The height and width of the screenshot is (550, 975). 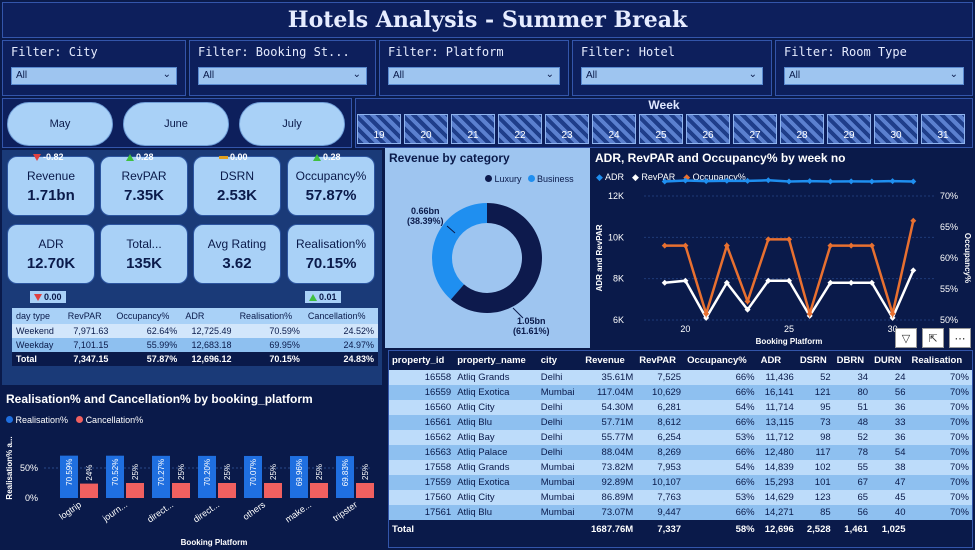 What do you see at coordinates (789, 295) in the screenshot?
I see `revpar-line` at bounding box center [789, 295].